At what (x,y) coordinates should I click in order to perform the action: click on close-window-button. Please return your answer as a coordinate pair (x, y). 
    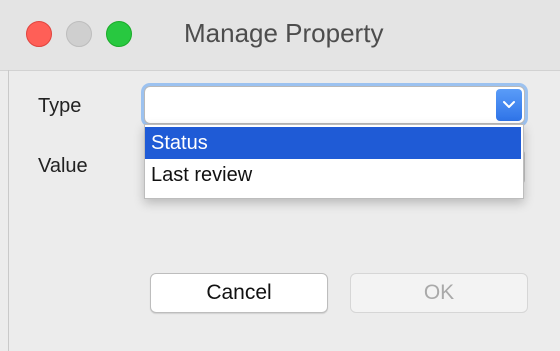
    Looking at the image, I should click on (39, 34).